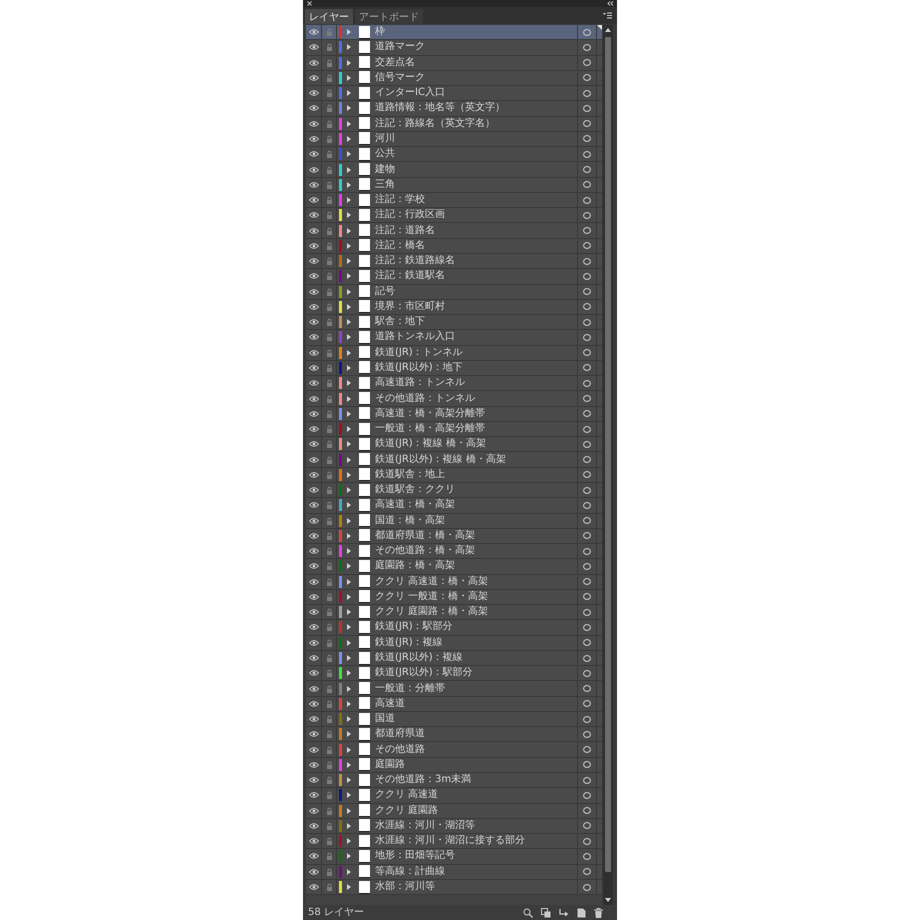 This screenshot has width=920, height=920. Describe the element at coordinates (564, 913) in the screenshot. I see `bent-arrow-icon` at that location.